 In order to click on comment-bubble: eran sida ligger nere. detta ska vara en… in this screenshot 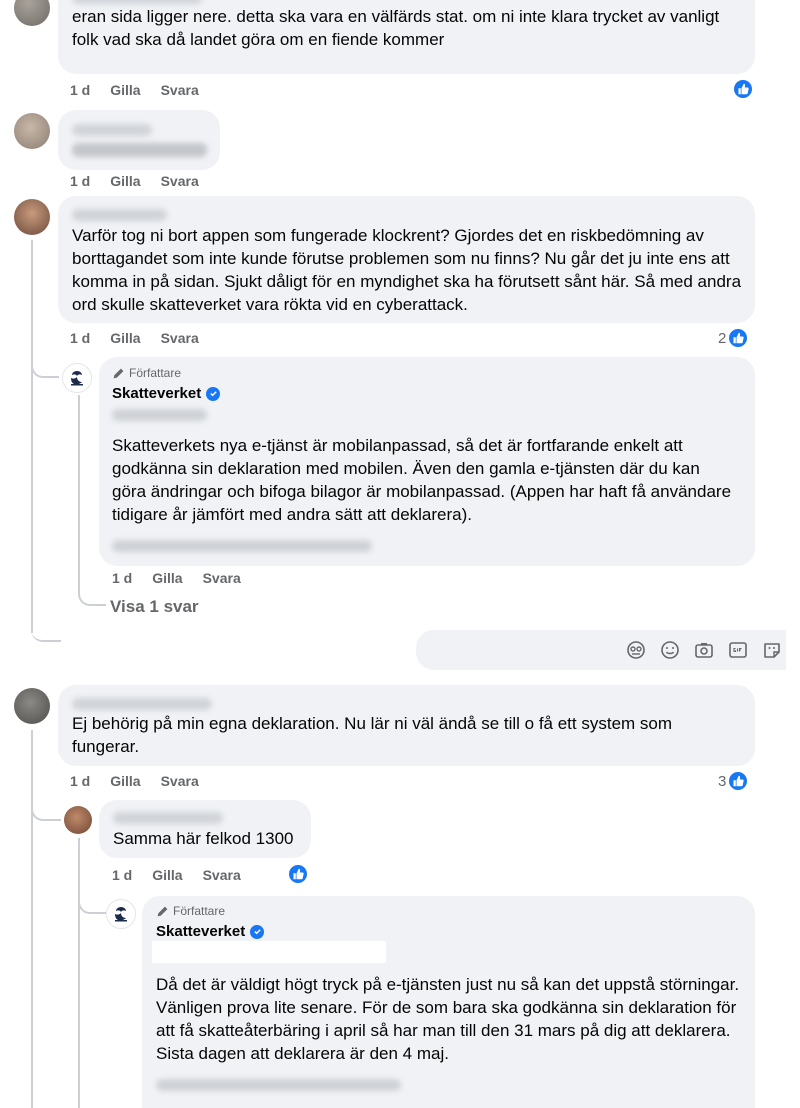, I will do `click(406, 37)`.